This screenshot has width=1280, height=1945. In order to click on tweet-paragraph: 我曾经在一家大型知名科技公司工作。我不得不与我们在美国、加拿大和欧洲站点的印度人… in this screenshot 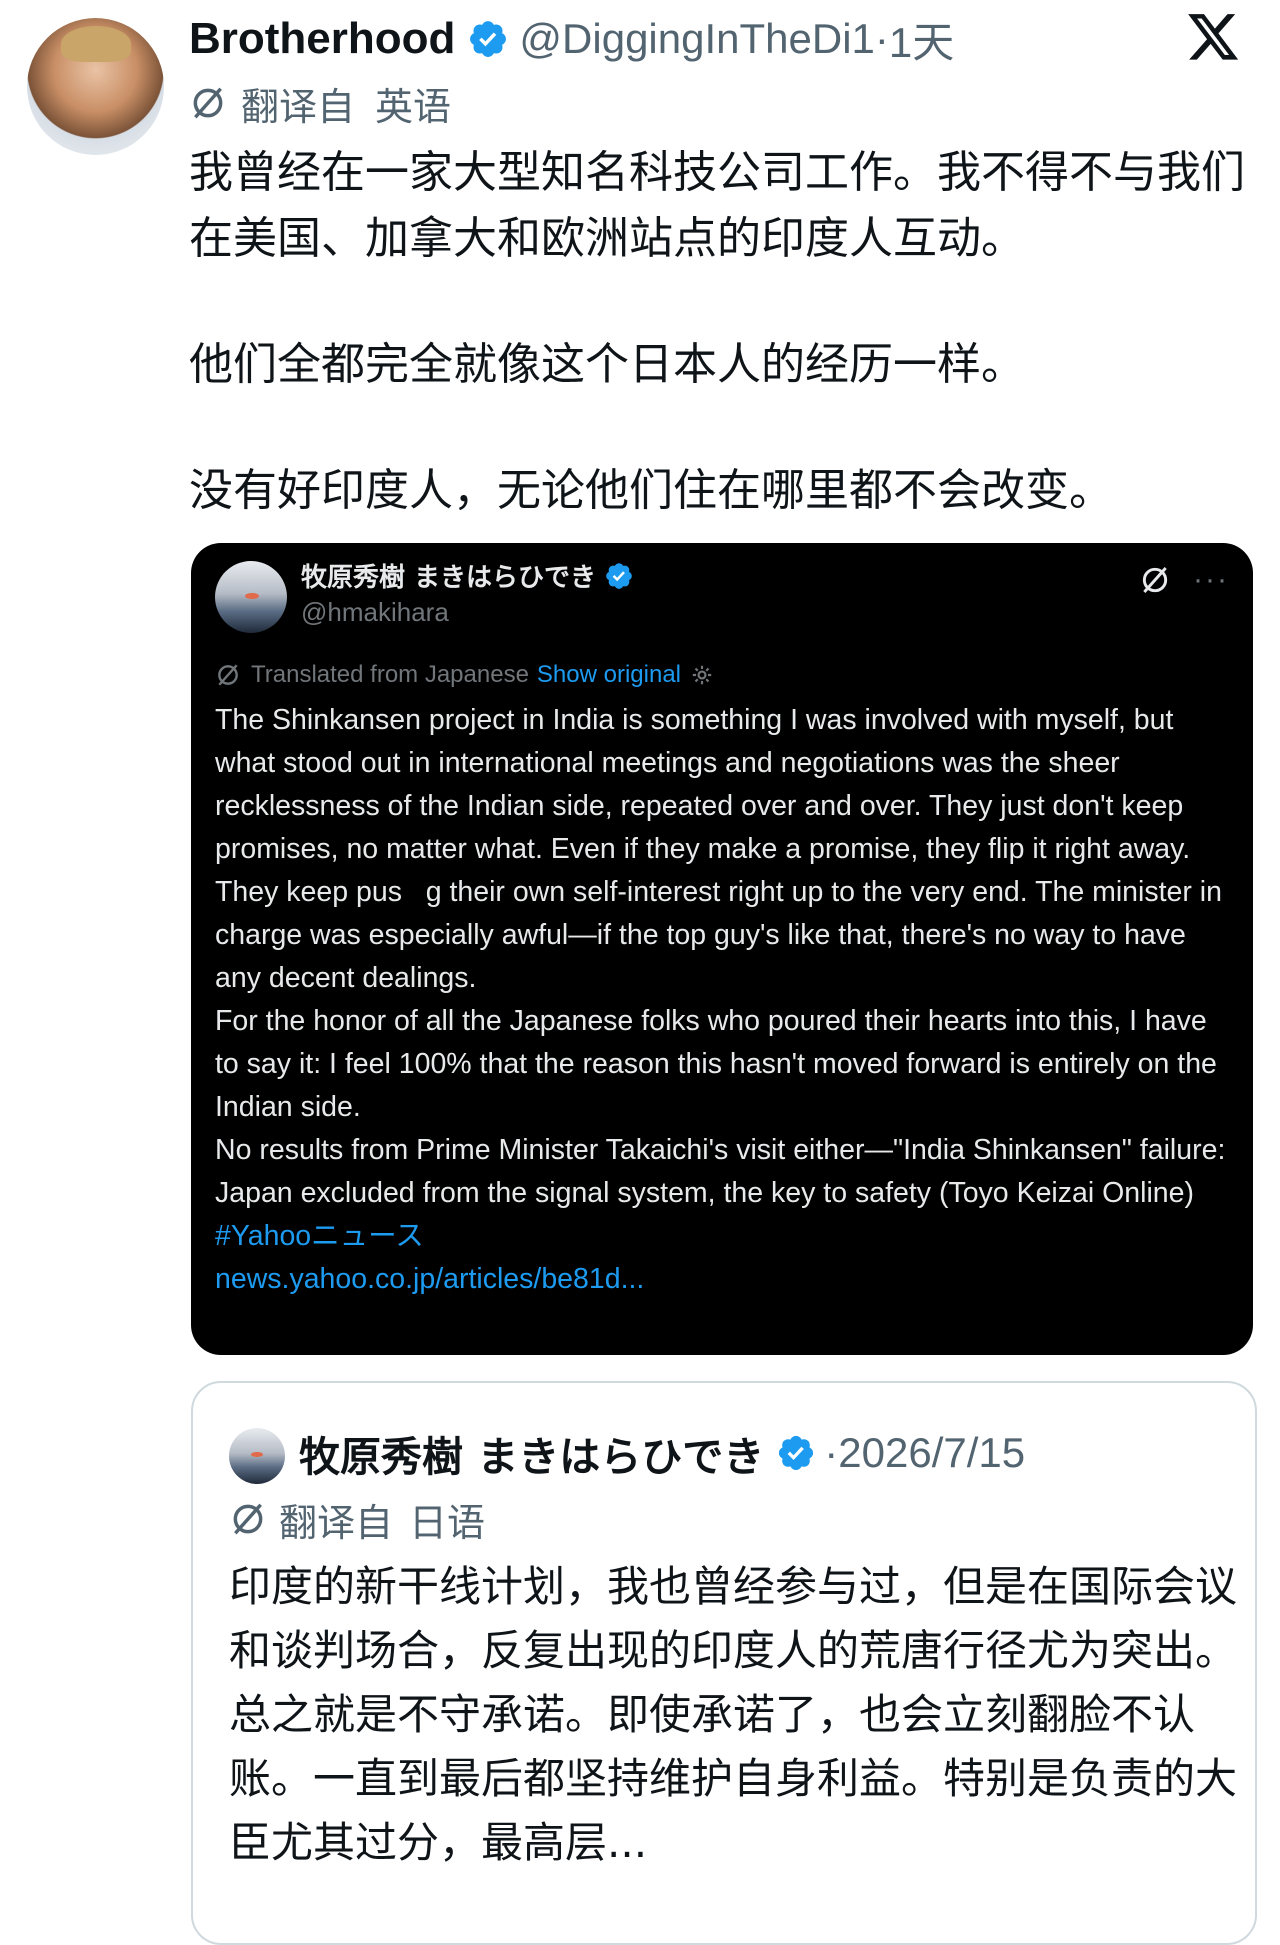, I will do `click(717, 205)`.